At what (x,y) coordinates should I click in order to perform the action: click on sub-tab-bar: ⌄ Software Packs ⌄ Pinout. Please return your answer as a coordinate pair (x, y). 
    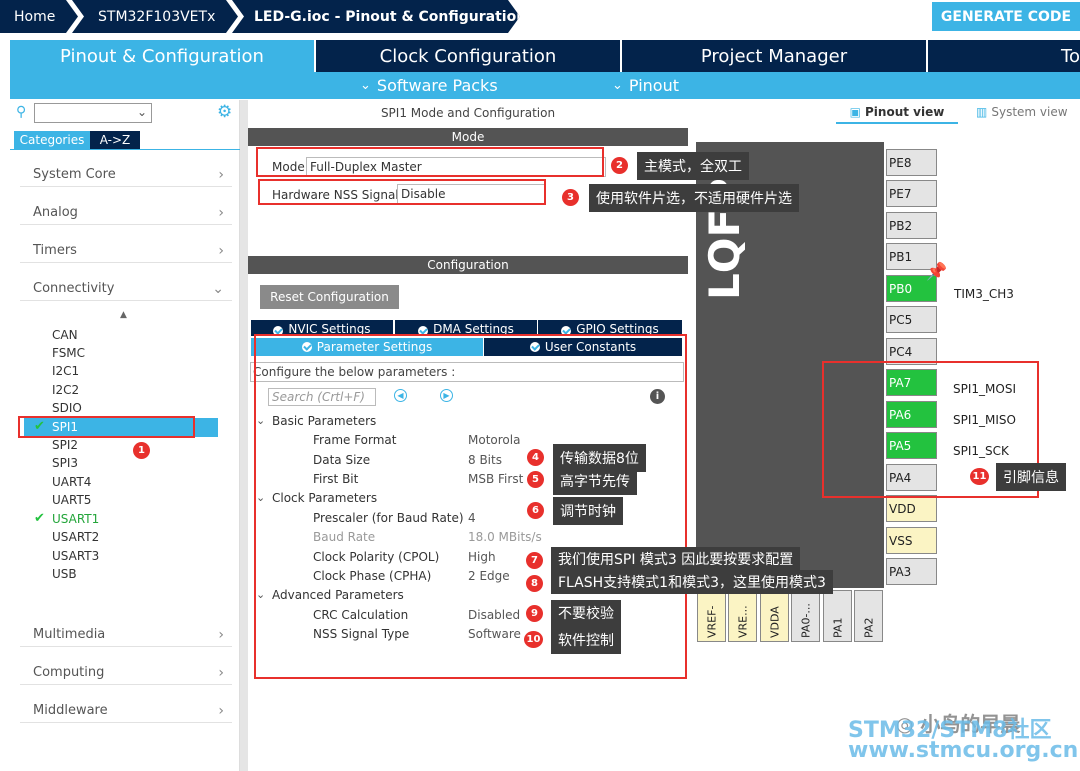
    Looking at the image, I should click on (545, 85).